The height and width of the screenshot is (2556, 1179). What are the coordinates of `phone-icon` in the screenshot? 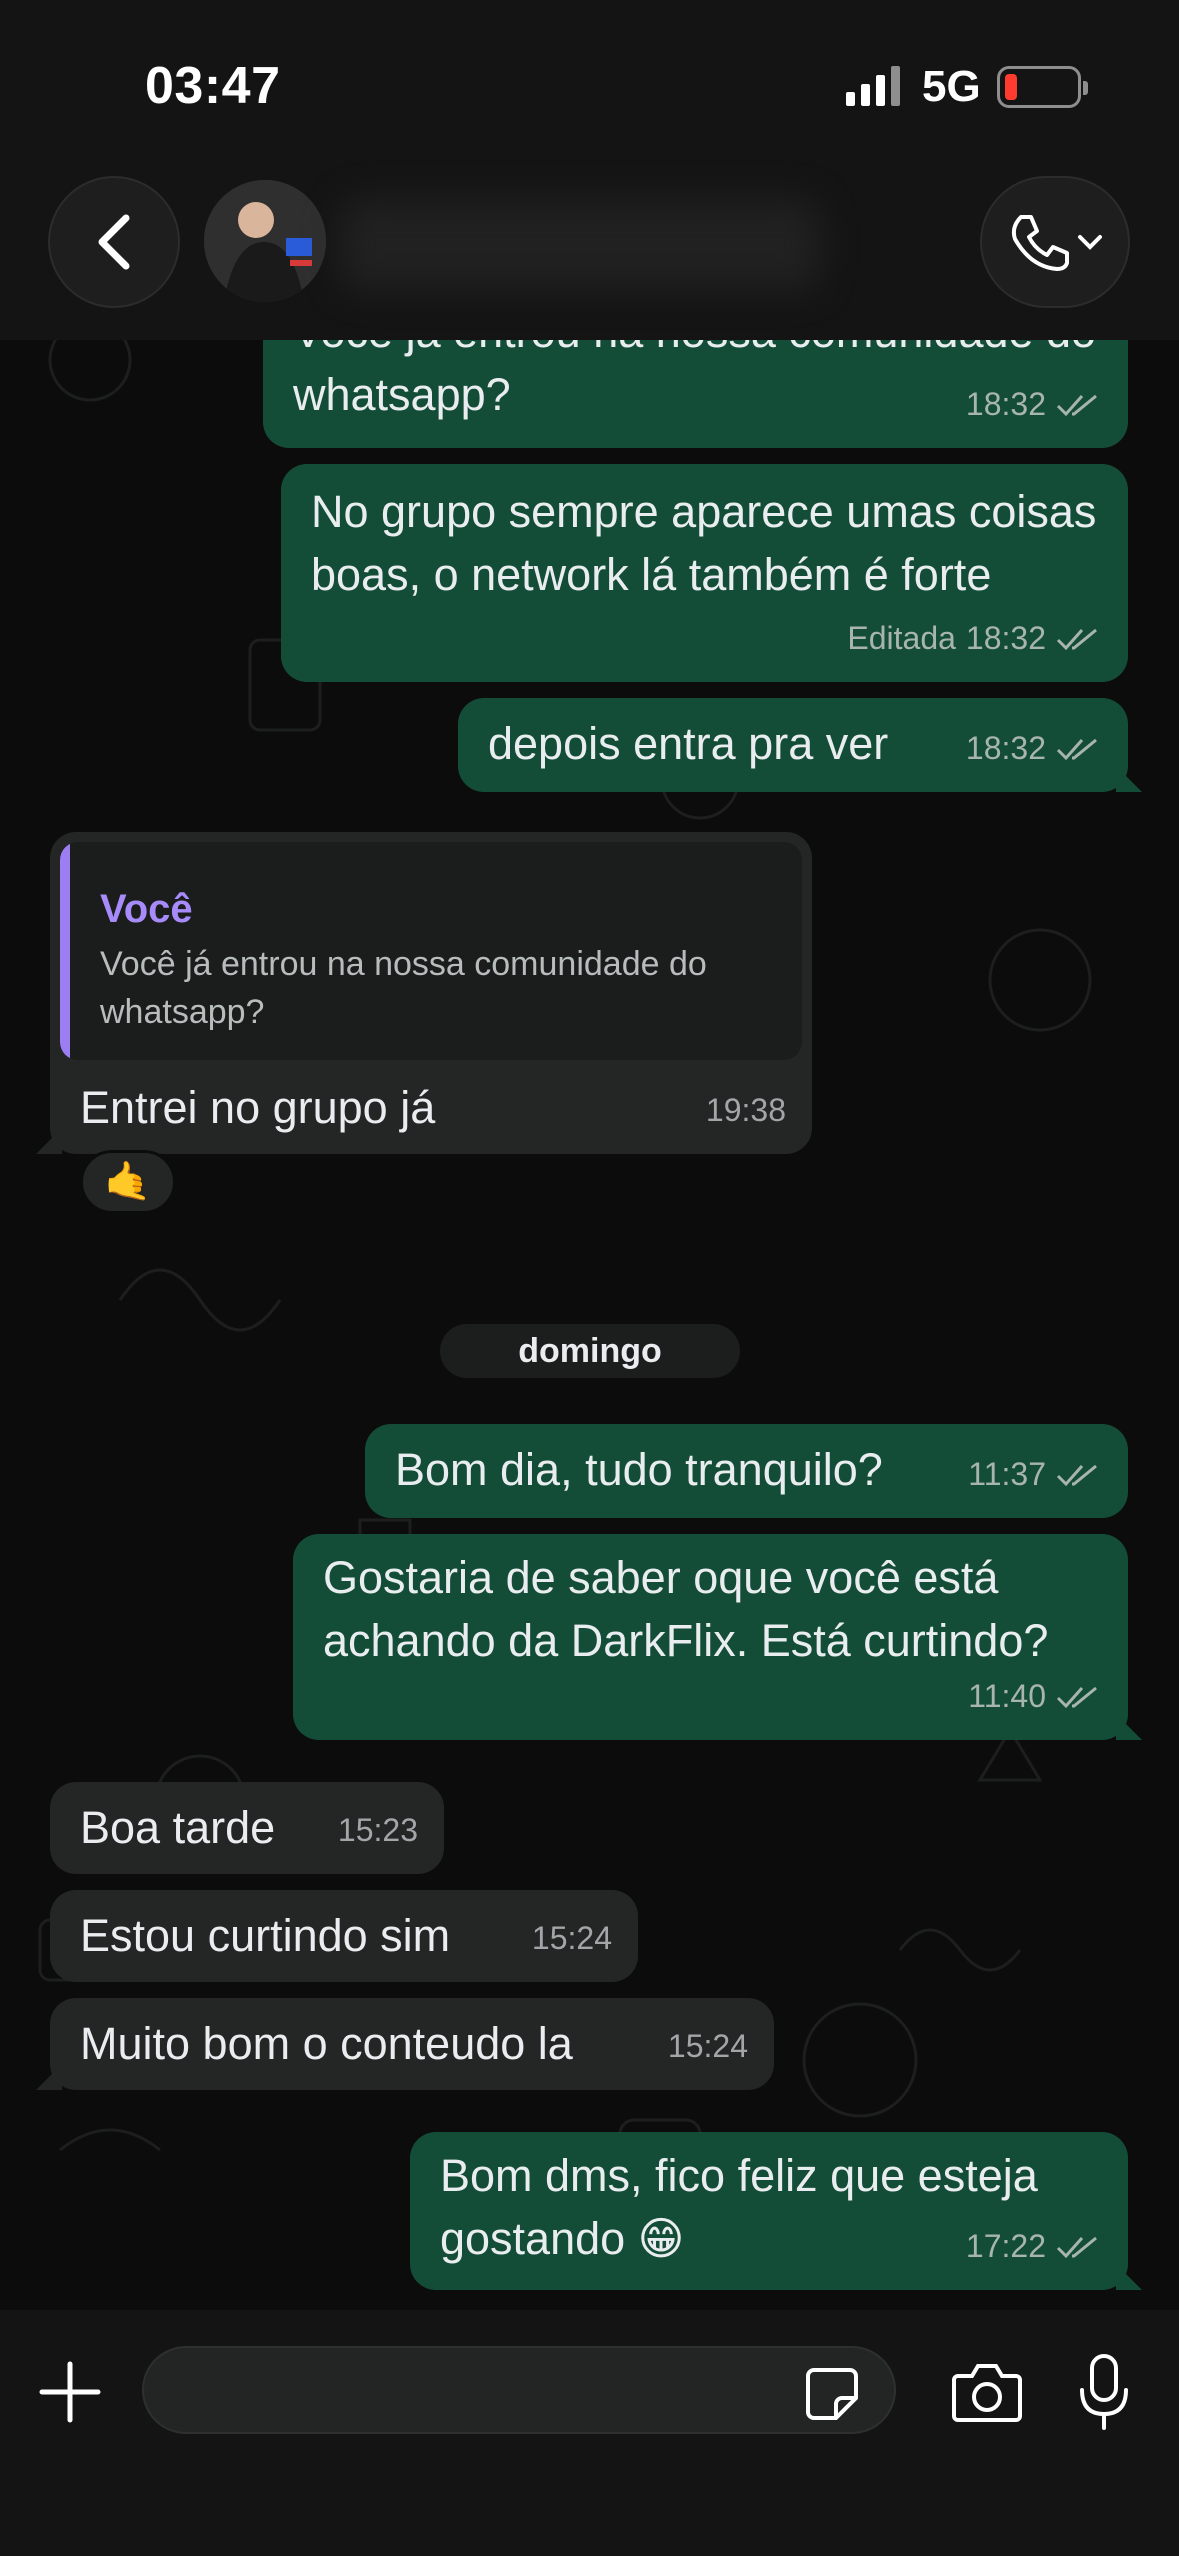 It's located at (1040, 243).